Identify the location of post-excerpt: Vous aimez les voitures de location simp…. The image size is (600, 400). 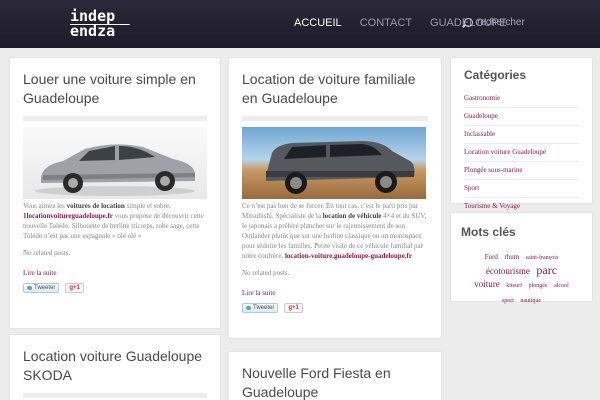
(115, 221).